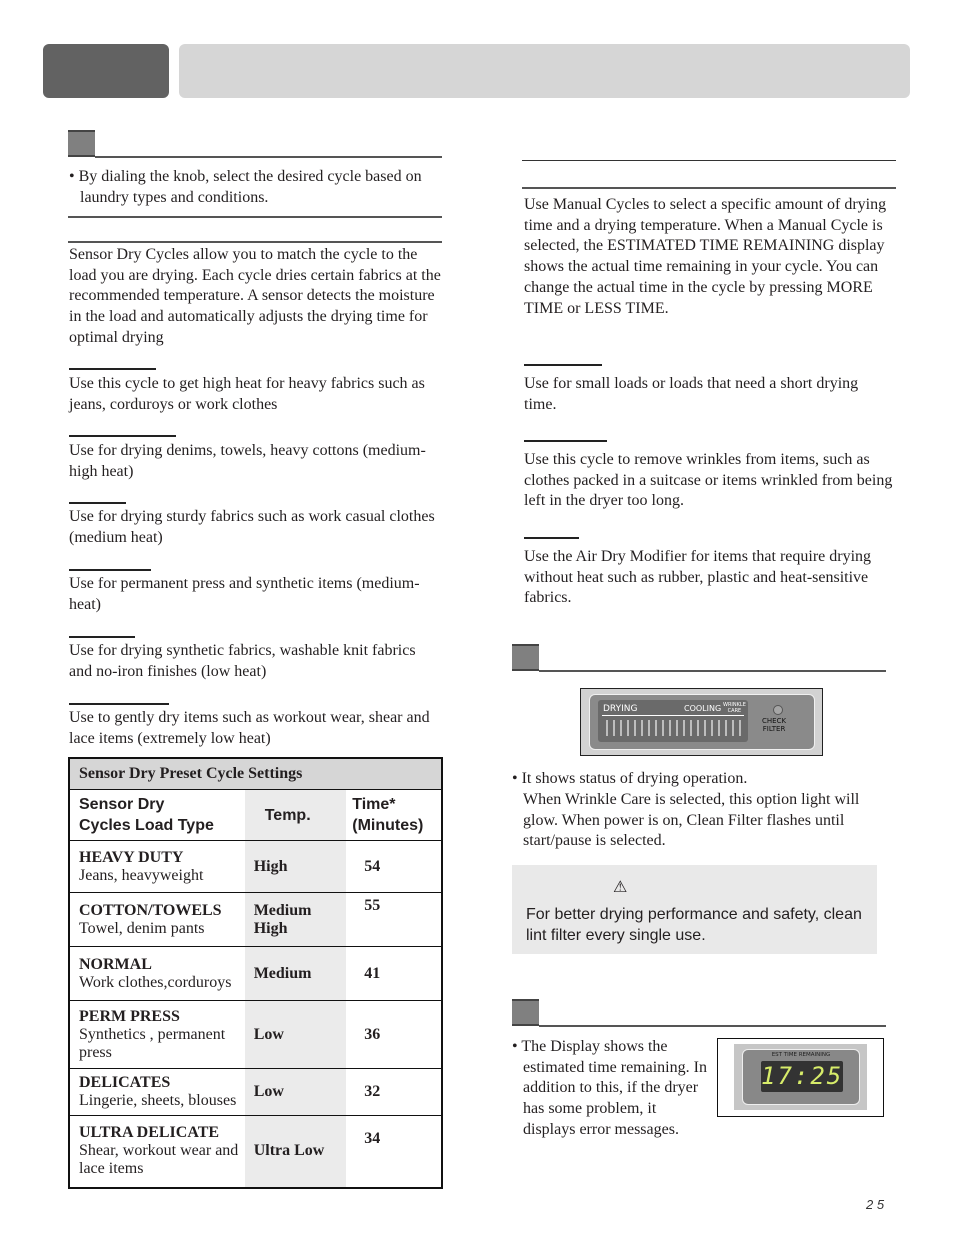  Describe the element at coordinates (875, 1204) in the screenshot. I see `page-number: 2 5` at that location.